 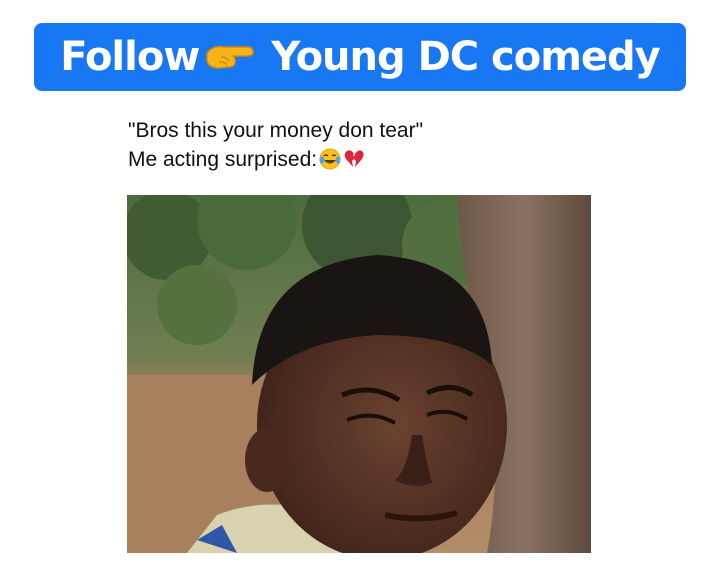 I want to click on banner-text: Follow Young DC comedy, so click(x=360, y=57).